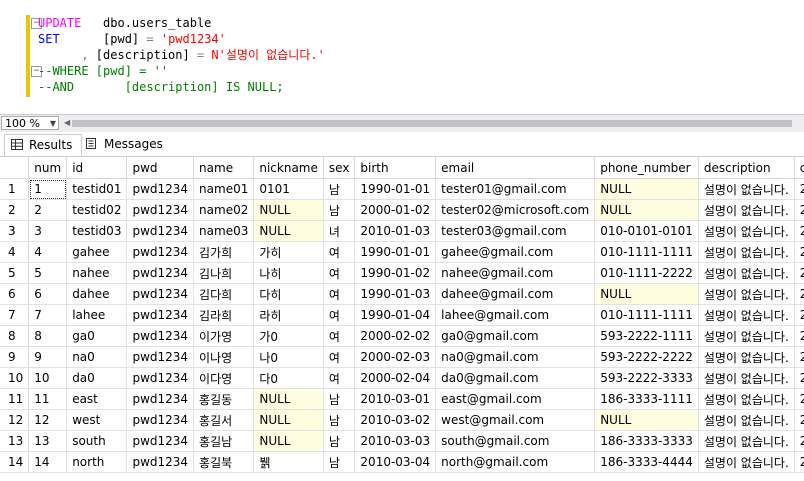  What do you see at coordinates (515, 273) in the screenshot?
I see `table-cell: nahee@gmail.com` at bounding box center [515, 273].